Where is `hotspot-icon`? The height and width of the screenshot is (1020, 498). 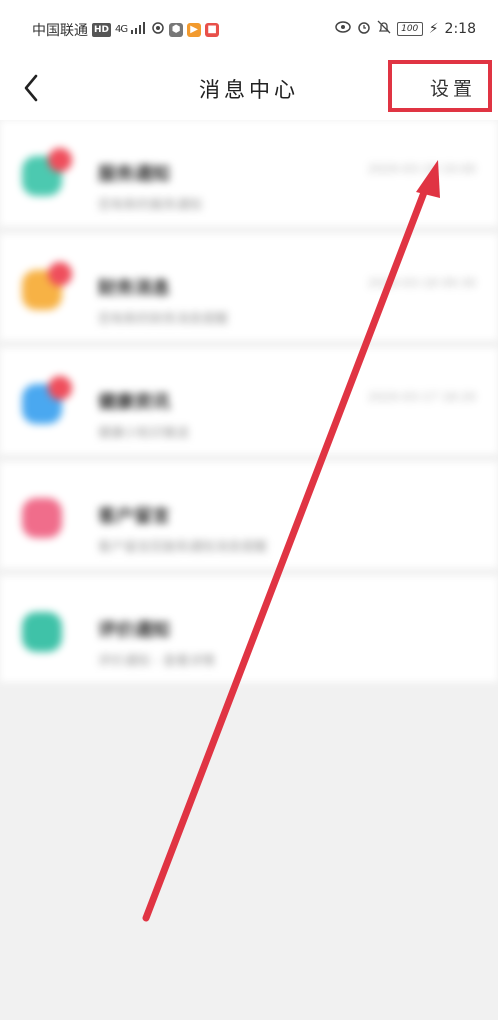 hotspot-icon is located at coordinates (158, 30).